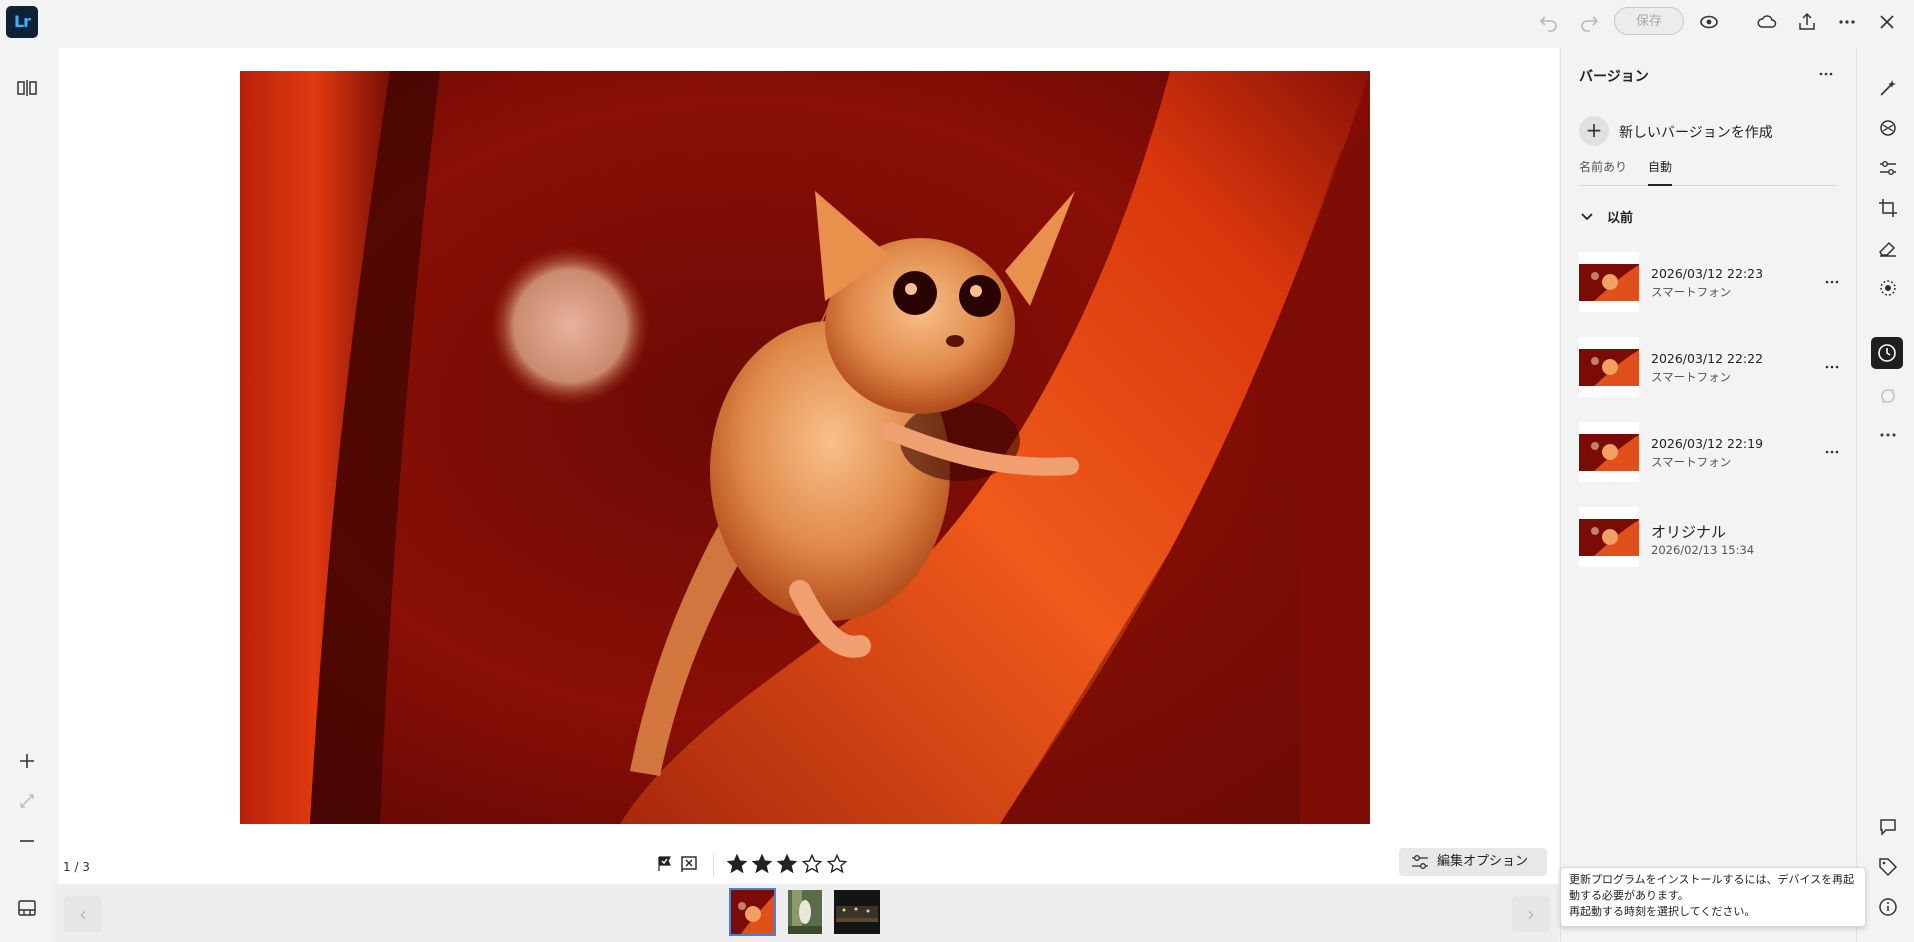 The image size is (1914, 942). What do you see at coordinates (1888, 208) in the screenshot?
I see `crop-icon` at bounding box center [1888, 208].